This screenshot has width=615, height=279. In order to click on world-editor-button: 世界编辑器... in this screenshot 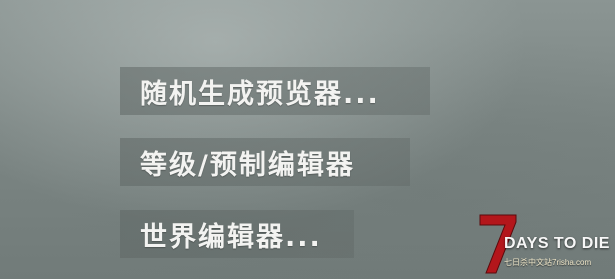, I will do `click(237, 234)`.